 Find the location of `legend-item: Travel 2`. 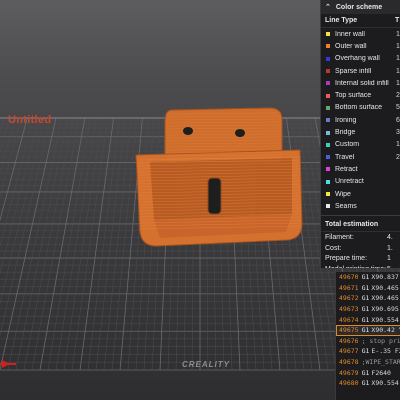

legend-item: Travel 2 is located at coordinates (360, 157).